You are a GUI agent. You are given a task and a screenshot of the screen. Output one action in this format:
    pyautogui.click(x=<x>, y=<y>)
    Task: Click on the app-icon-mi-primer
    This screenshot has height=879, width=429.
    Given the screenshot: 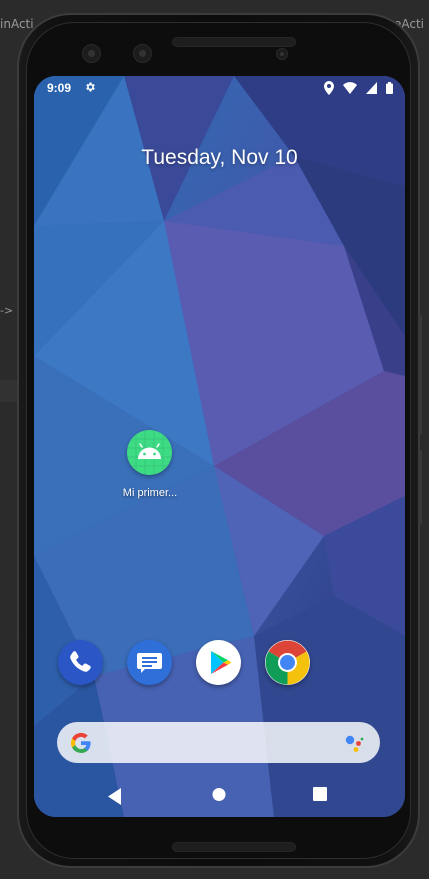 What is the action you would take?
    pyautogui.click(x=149, y=452)
    